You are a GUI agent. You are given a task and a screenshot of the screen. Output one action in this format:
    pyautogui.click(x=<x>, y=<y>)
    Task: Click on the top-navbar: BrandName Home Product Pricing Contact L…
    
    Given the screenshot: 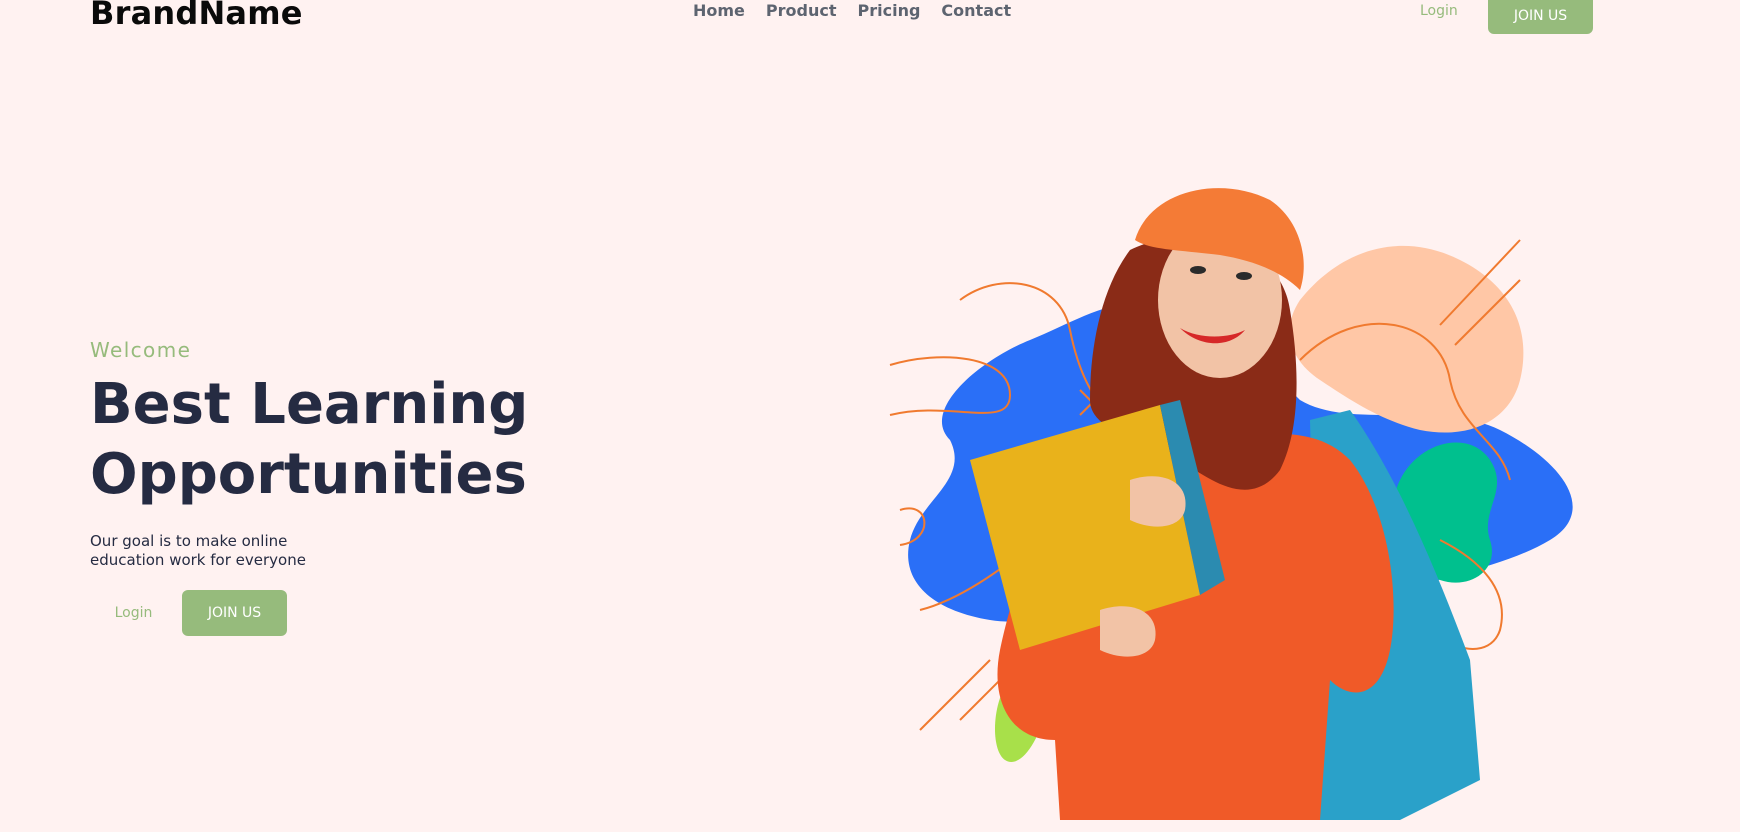 What is the action you would take?
    pyautogui.click(x=870, y=22)
    